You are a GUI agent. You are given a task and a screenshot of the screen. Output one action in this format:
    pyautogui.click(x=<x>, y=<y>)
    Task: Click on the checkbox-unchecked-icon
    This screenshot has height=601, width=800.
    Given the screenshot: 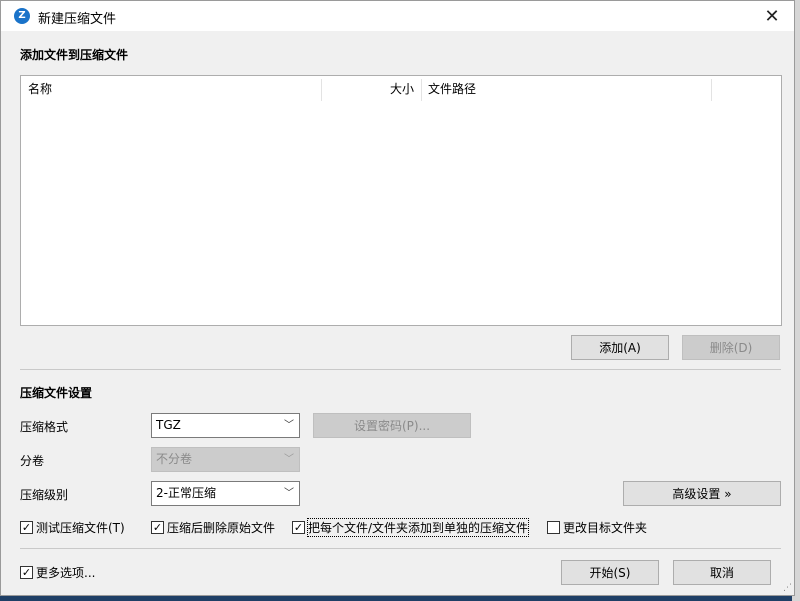 What is the action you would take?
    pyautogui.click(x=553, y=527)
    